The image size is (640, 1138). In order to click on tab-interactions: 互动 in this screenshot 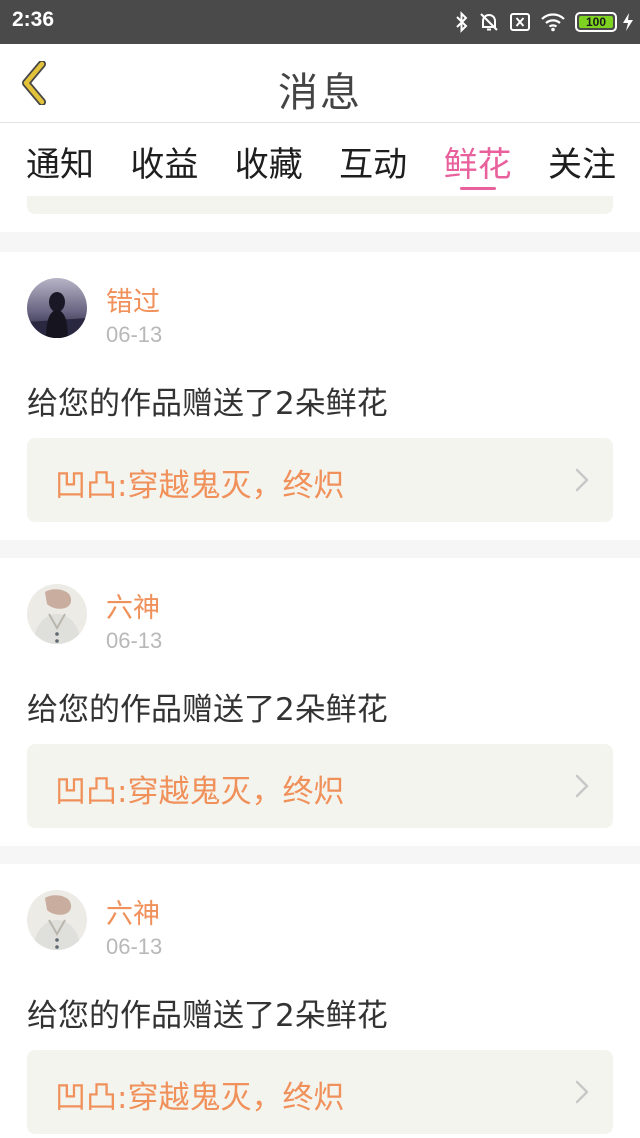, I will do `click(373, 160)`.